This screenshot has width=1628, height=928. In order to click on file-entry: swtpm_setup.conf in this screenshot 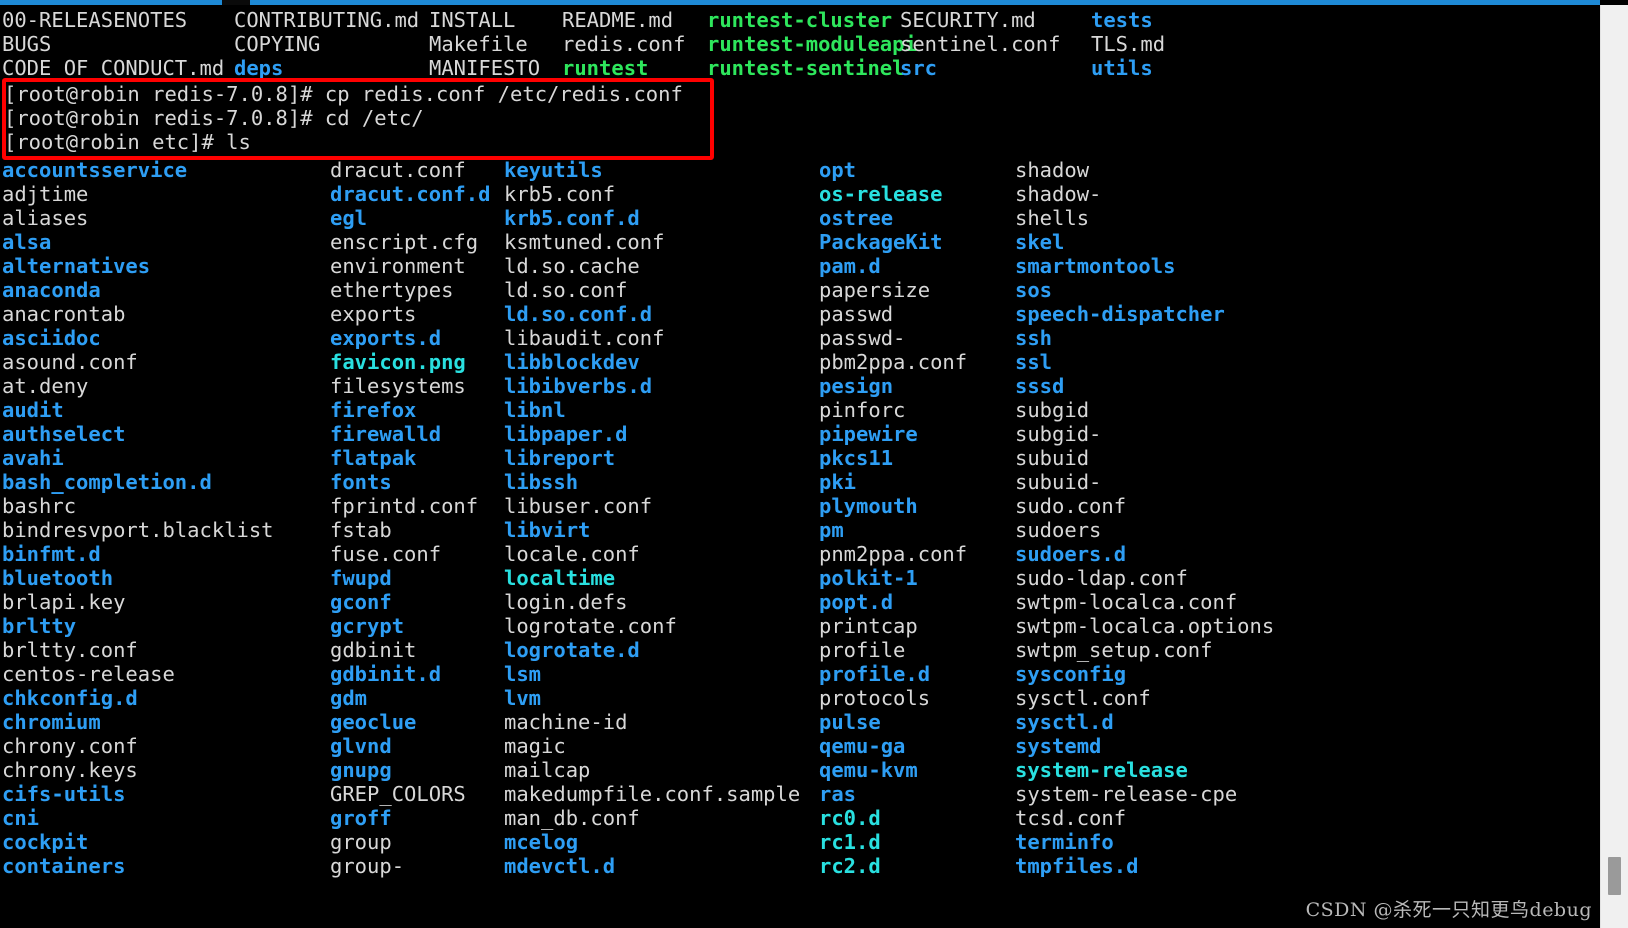, I will do `click(1114, 650)`.